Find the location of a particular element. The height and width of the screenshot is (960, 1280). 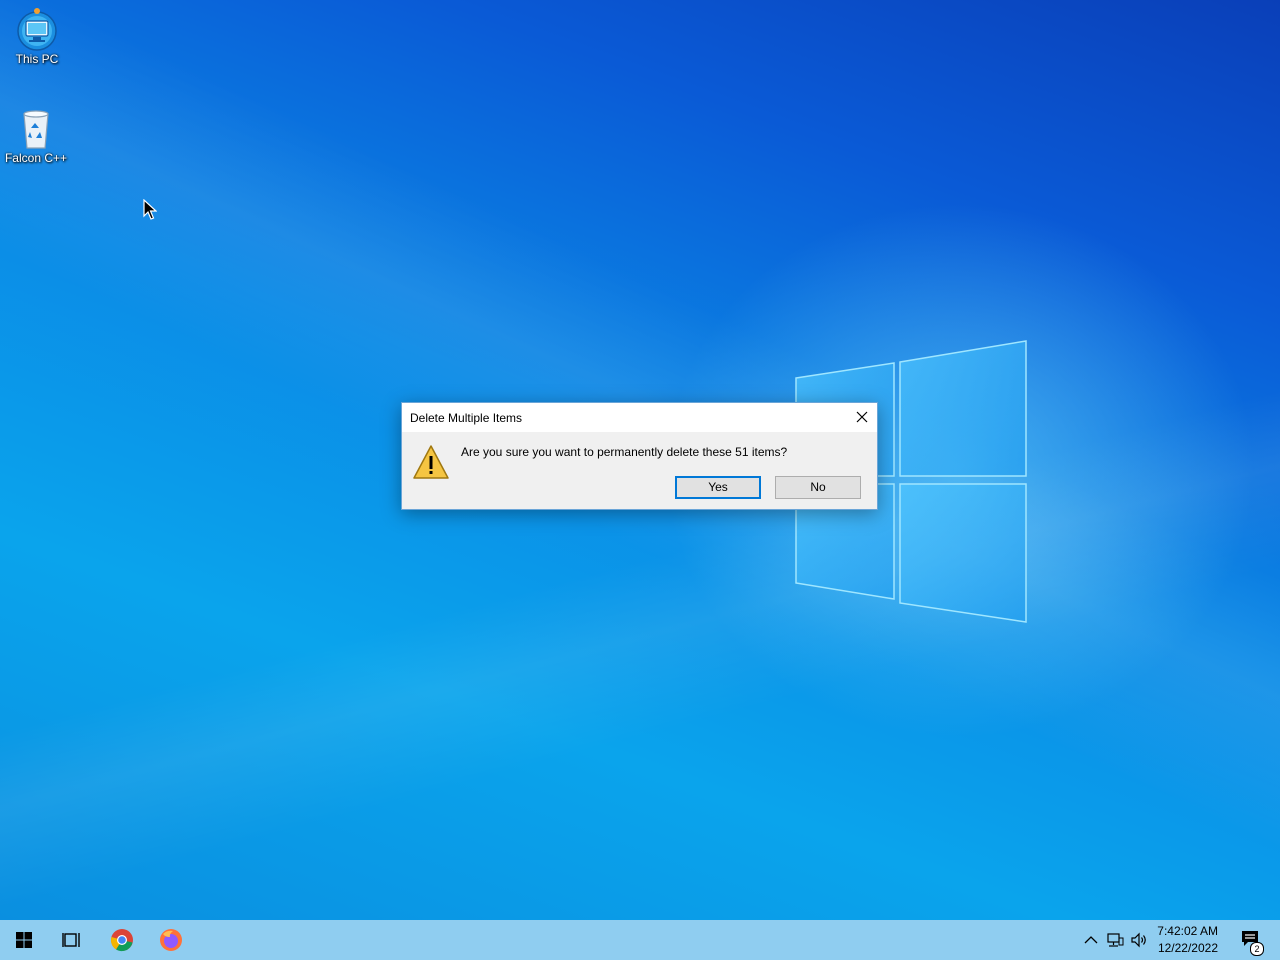

chrome-button is located at coordinates (122, 940).